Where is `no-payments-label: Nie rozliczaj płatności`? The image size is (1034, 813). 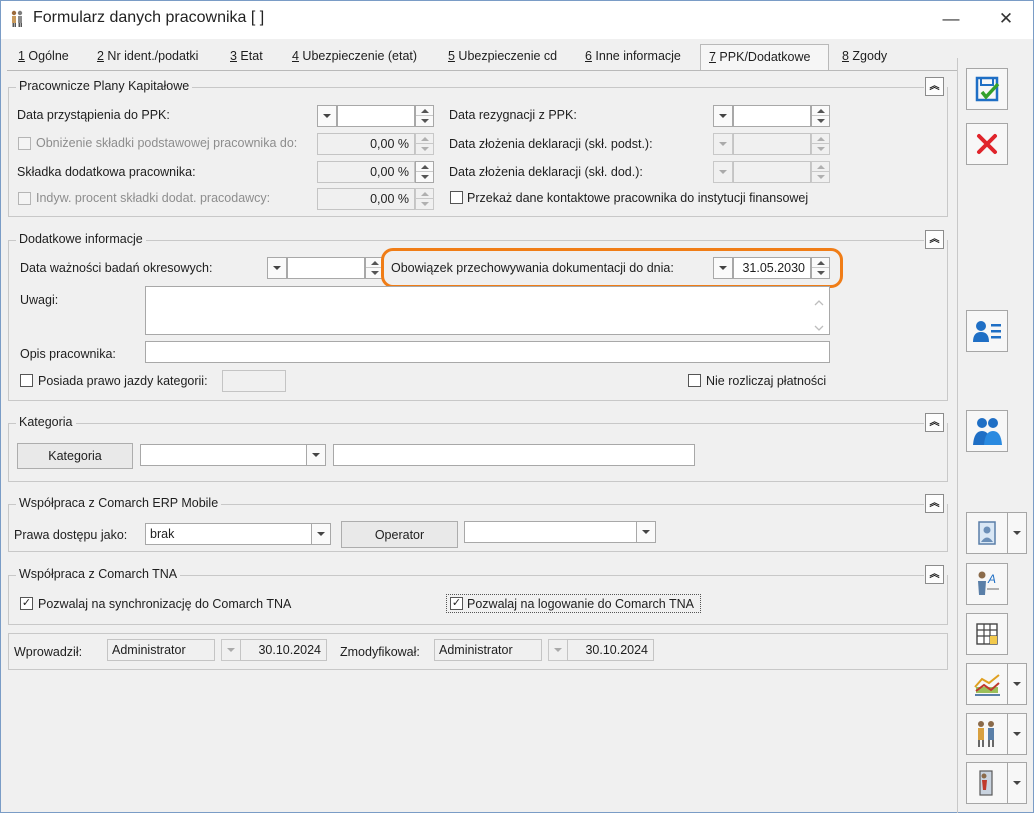 no-payments-label: Nie rozliczaj płatności is located at coordinates (766, 381).